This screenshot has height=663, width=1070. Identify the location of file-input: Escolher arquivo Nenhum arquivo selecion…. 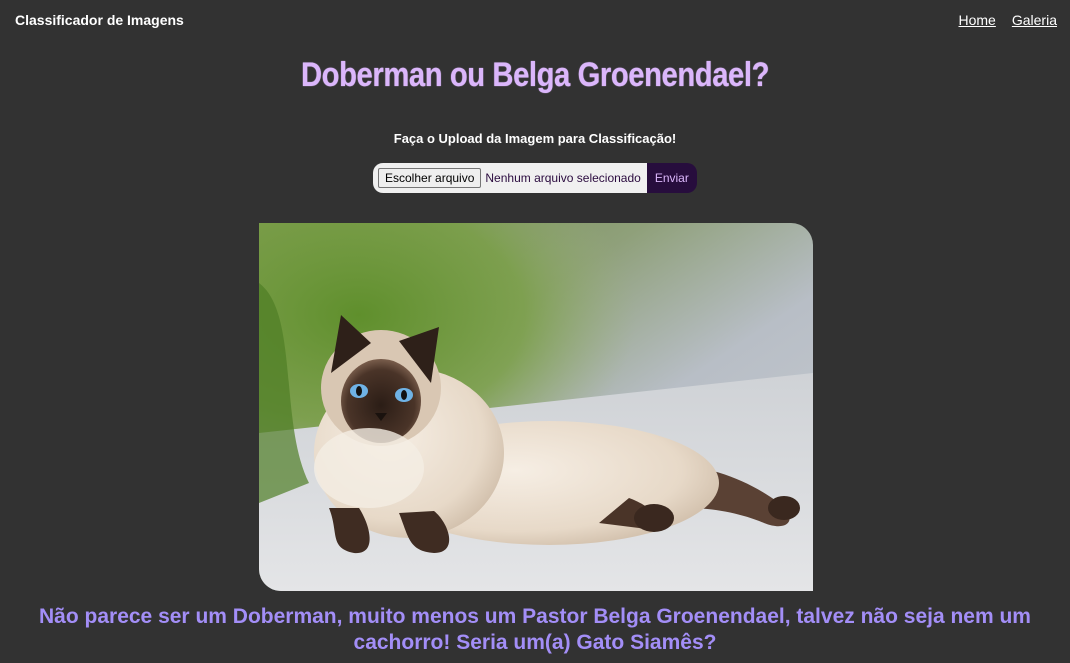
(510, 178).